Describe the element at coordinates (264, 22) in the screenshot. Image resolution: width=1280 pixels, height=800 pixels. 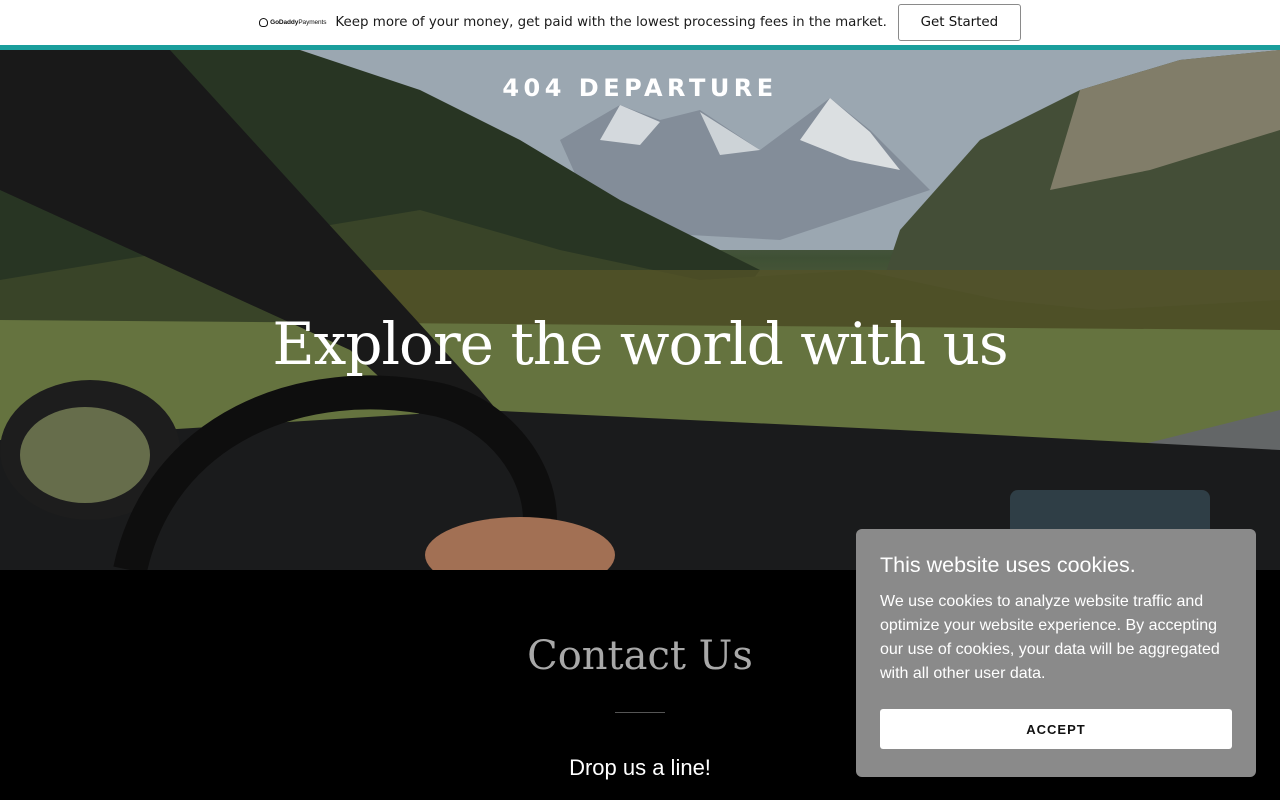
I see `godaddy-icon` at that location.